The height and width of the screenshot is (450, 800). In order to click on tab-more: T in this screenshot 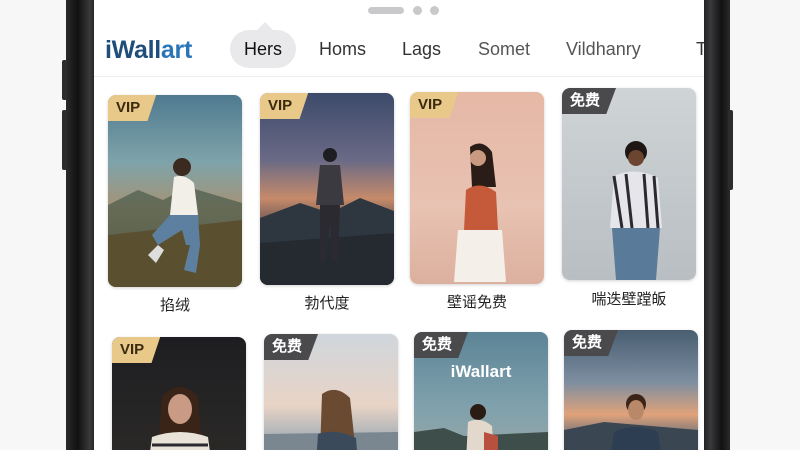, I will do `click(700, 49)`.